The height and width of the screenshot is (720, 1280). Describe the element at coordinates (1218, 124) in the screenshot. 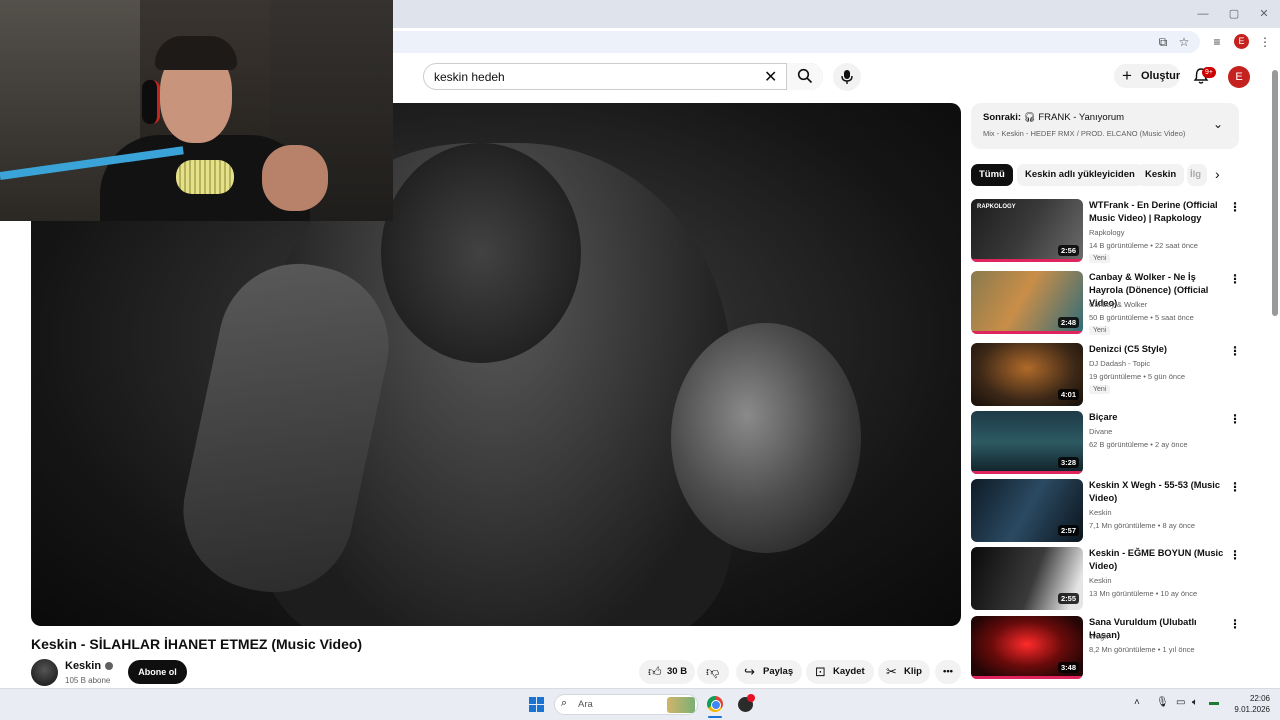

I see `chevron-down-icon: ⌄` at that location.